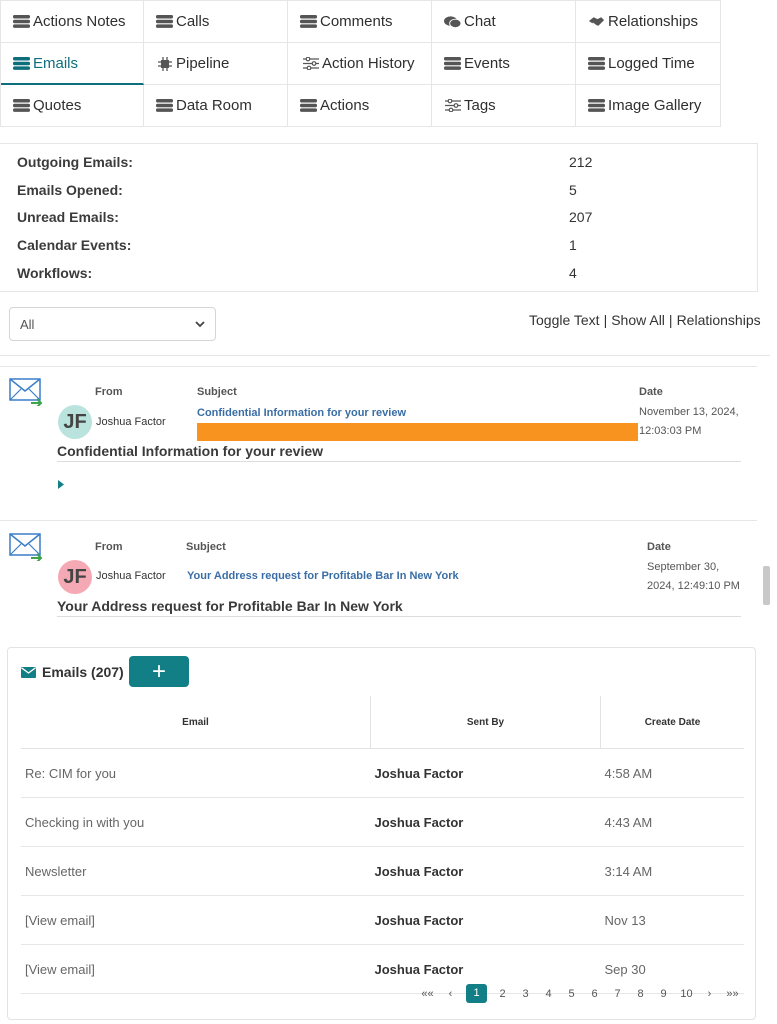 The image size is (777, 1024). I want to click on first-page-button: ««, so click(427, 994).